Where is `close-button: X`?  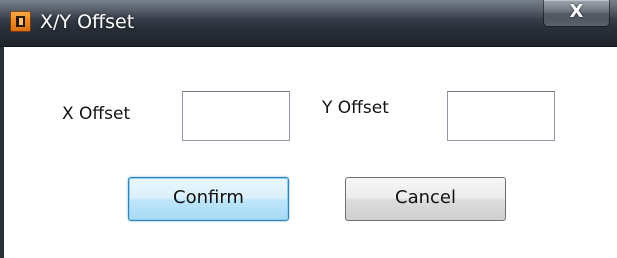 close-button: X is located at coordinates (576, 13).